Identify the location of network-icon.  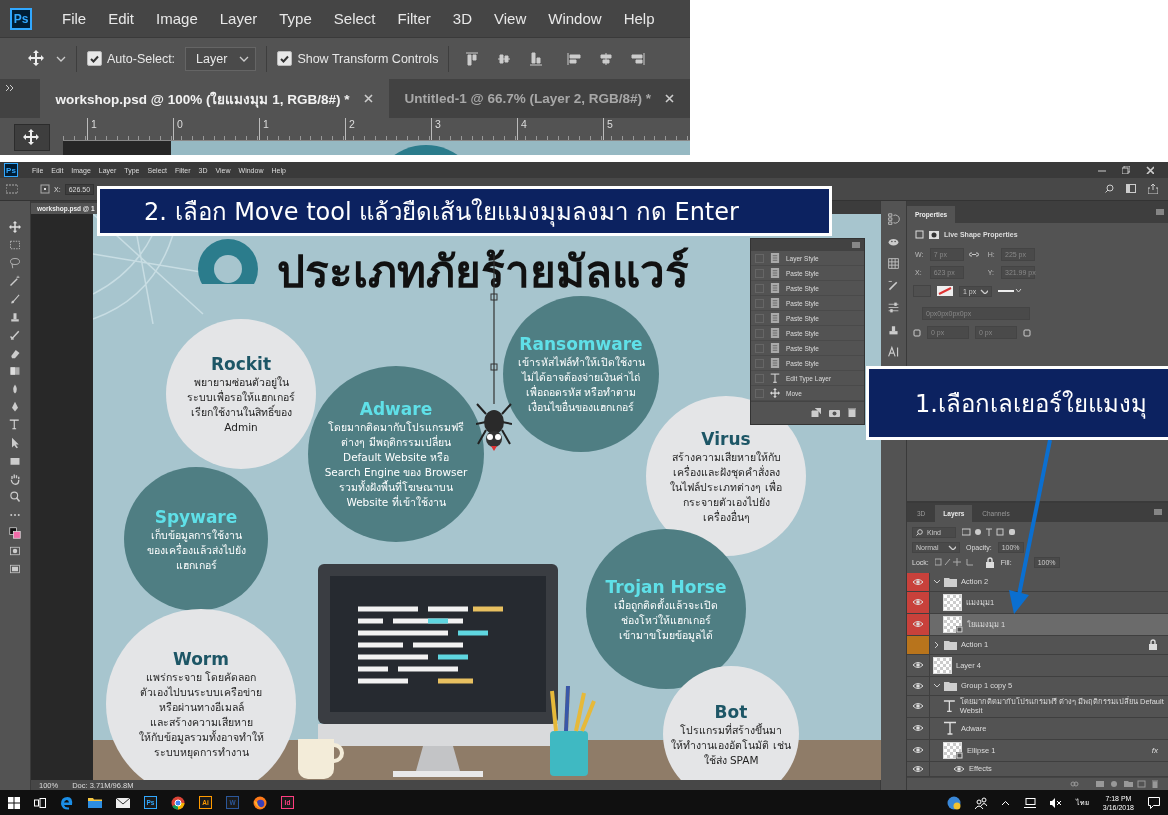
(1029, 802).